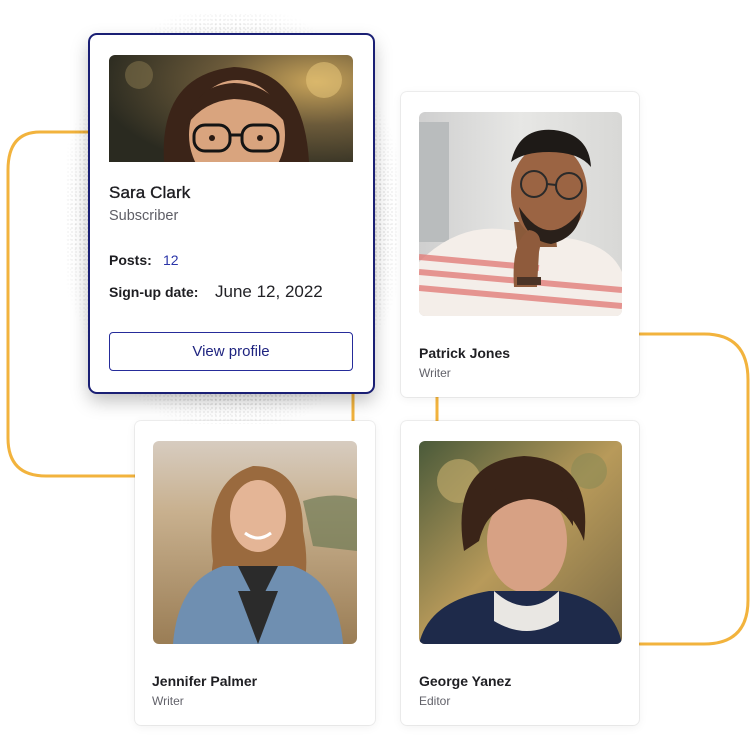  What do you see at coordinates (130, 260) in the screenshot?
I see `posts-label: Posts:` at bounding box center [130, 260].